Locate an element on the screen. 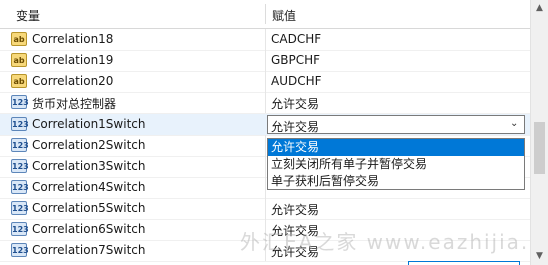 Image resolution: width=548 pixels, height=265 pixels. variable-name: Correlation20 is located at coordinates (73, 81).